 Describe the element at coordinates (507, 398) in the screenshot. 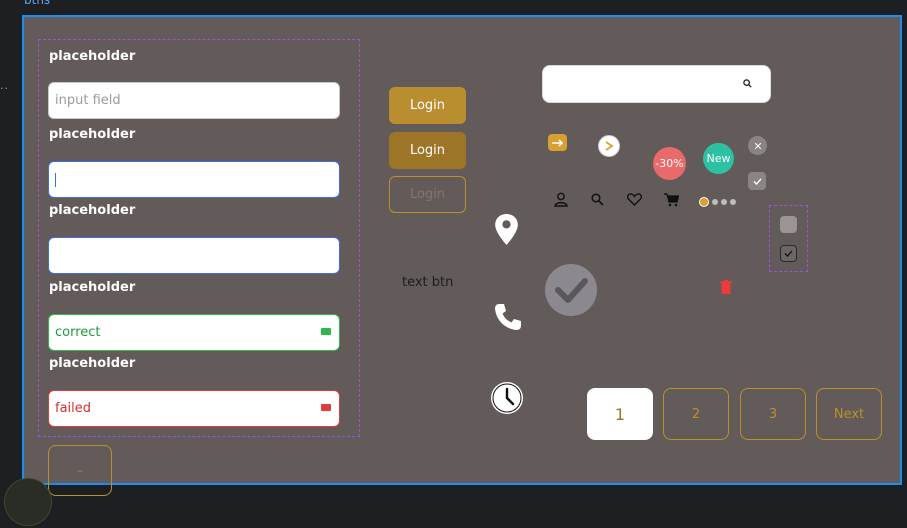

I see `clock-icon` at that location.